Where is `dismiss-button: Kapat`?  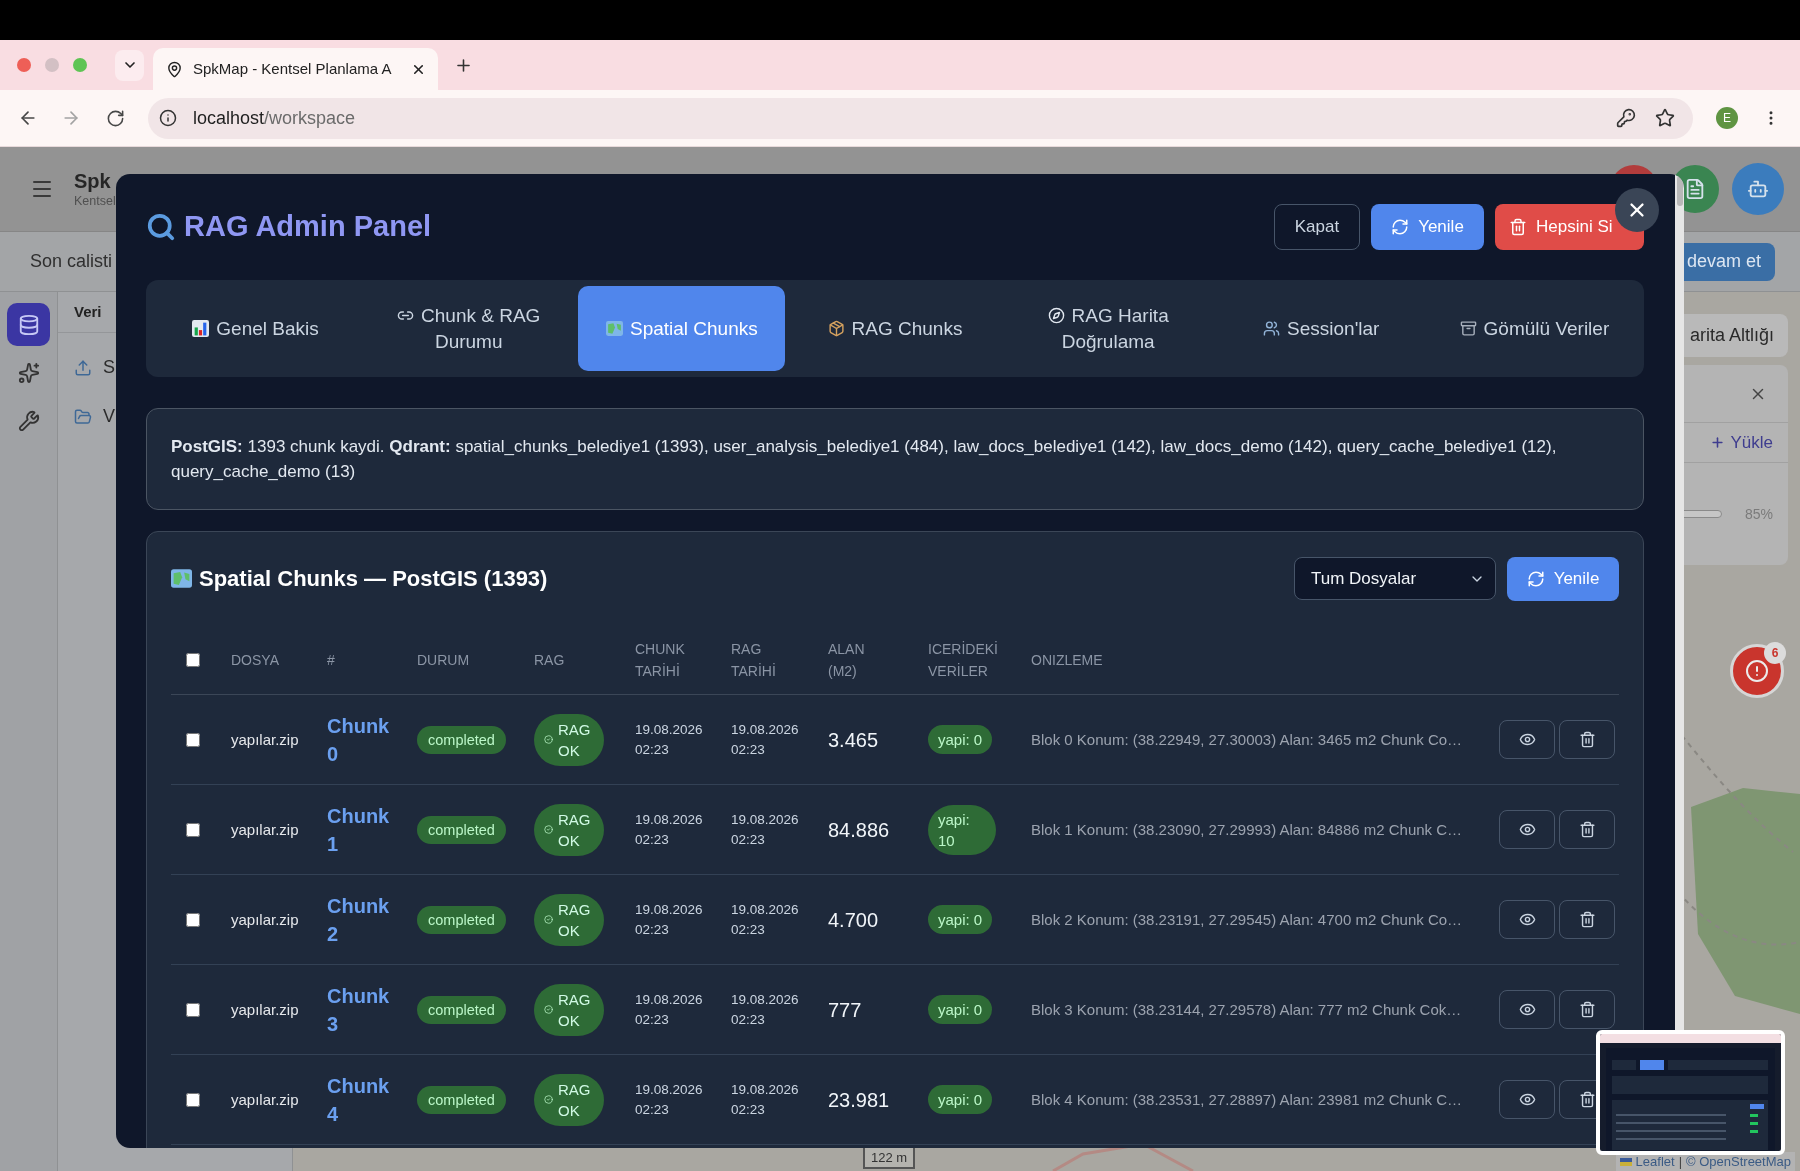
dismiss-button: Kapat is located at coordinates (1317, 227).